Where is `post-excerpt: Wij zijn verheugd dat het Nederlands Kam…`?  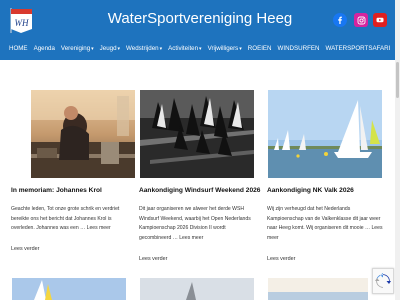 post-excerpt: Wij zijn verheugd dat het Nederlands Kam… is located at coordinates (325, 223).